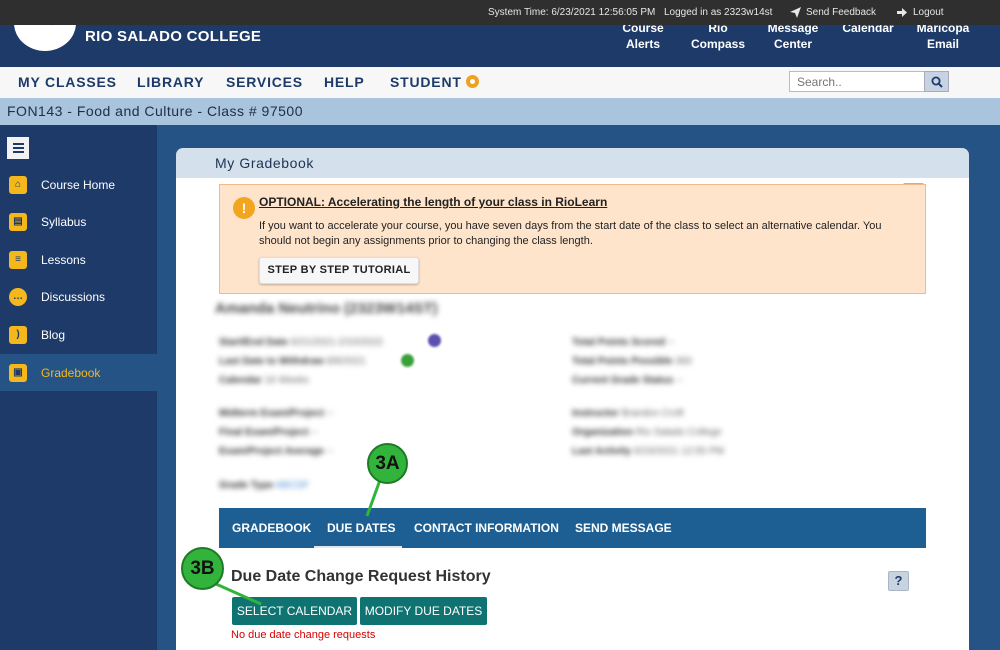 This screenshot has height=650, width=1000. What do you see at coordinates (387, 463) in the screenshot?
I see `callout-3a: 3A` at bounding box center [387, 463].